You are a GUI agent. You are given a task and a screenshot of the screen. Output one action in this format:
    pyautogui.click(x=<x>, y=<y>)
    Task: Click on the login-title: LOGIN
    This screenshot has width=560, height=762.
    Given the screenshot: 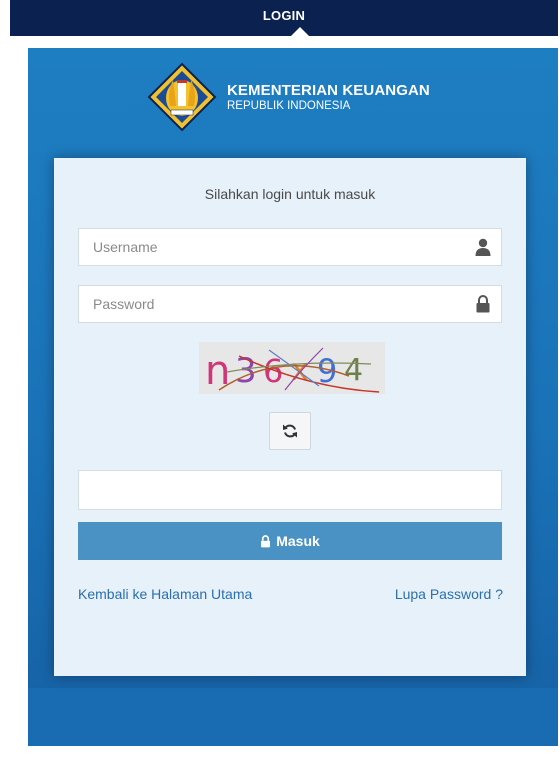 What is the action you would take?
    pyautogui.click(x=284, y=15)
    